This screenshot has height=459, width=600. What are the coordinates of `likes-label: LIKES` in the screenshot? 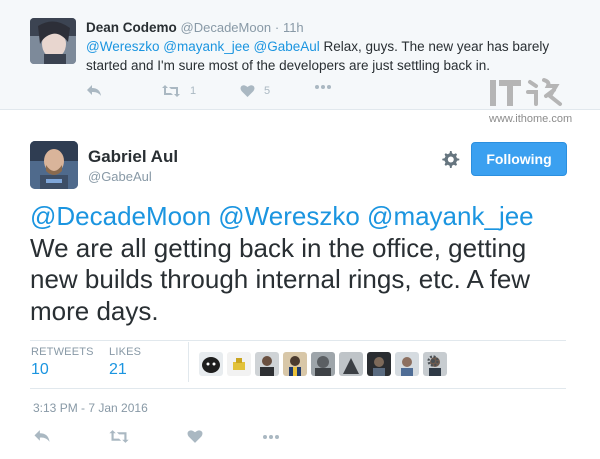 It's located at (125, 352).